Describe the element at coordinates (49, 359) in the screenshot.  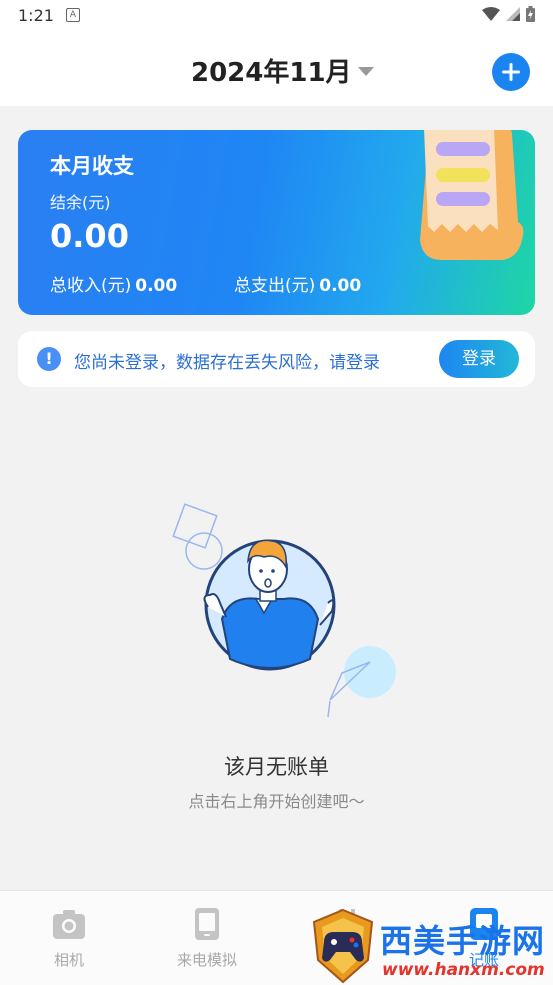
I see `info-icon: !` at that location.